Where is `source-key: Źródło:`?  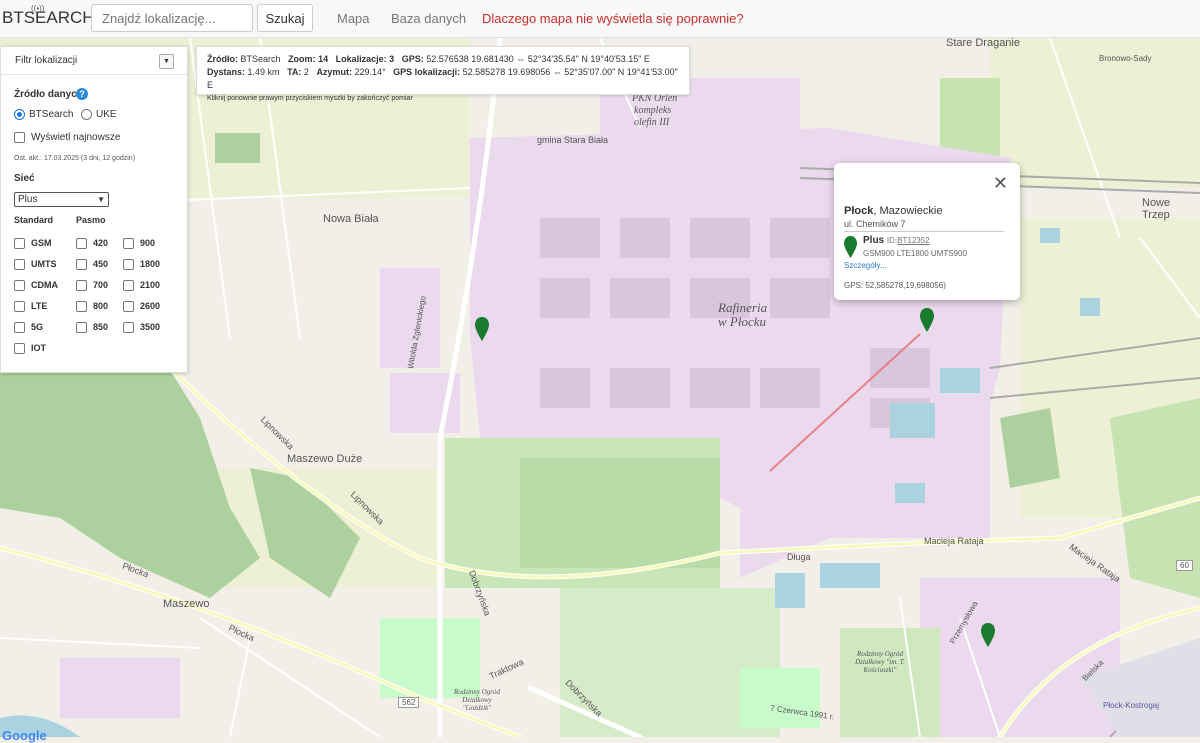
source-key: Źródło: is located at coordinates (222, 59).